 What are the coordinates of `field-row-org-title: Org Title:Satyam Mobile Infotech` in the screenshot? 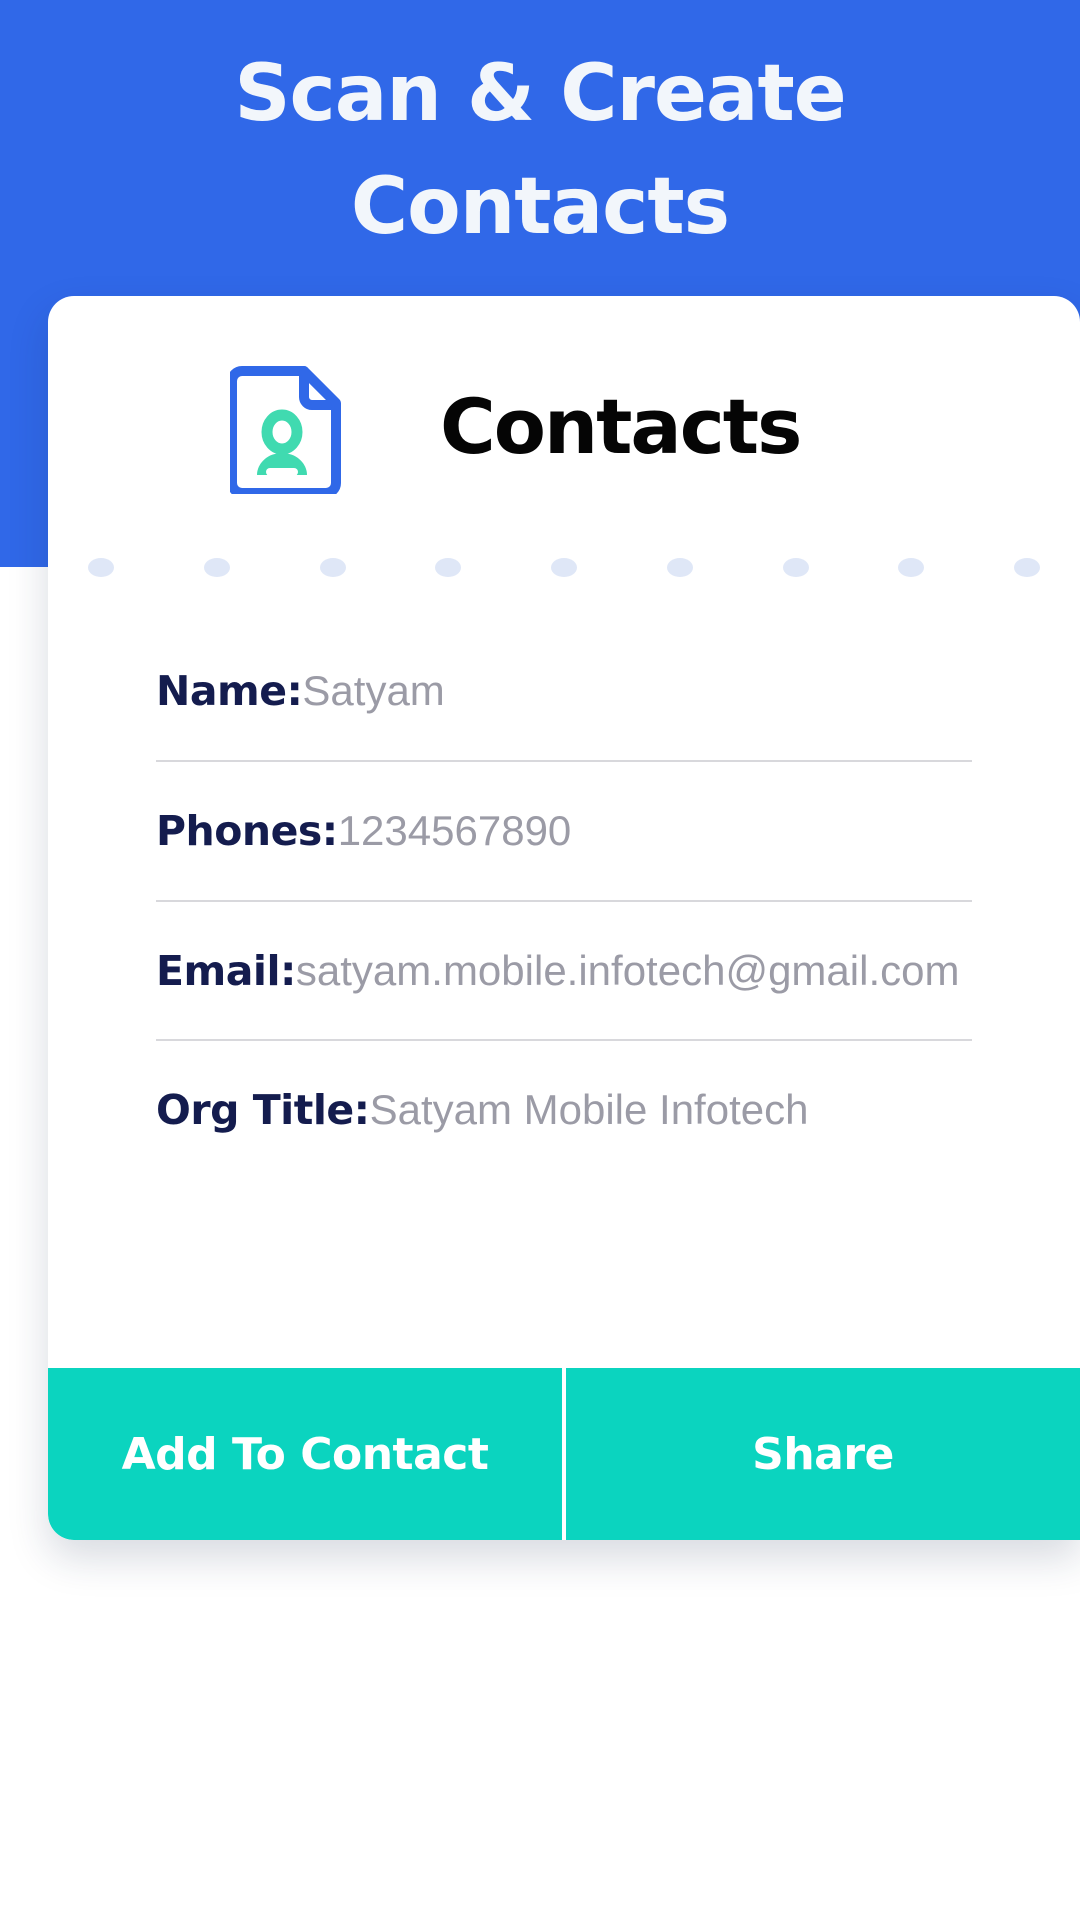 It's located at (564, 1110).